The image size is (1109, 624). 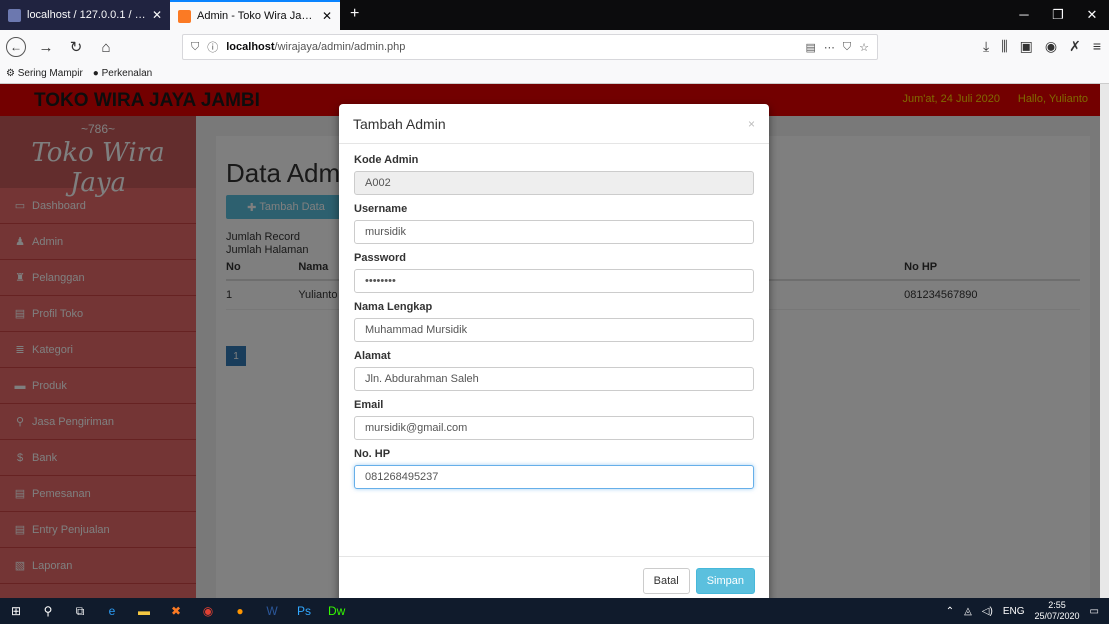 What do you see at coordinates (554, 428) in the screenshot?
I see `email-field` at bounding box center [554, 428].